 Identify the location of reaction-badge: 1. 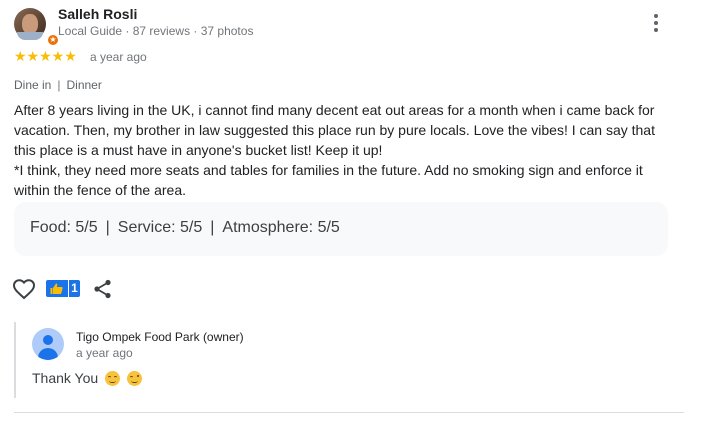
(63, 288).